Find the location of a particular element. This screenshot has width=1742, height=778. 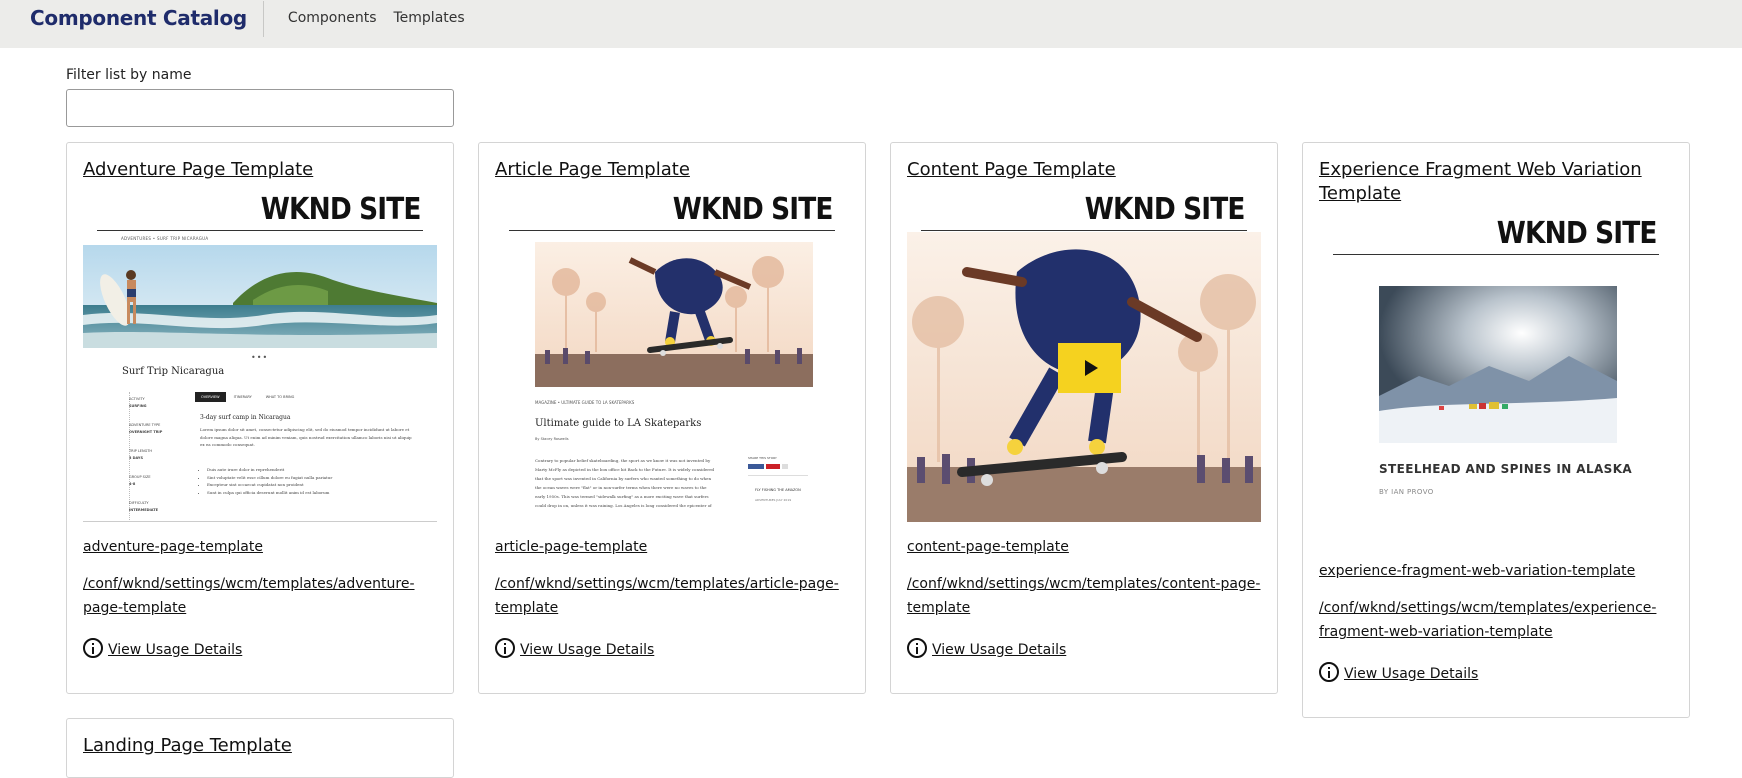

thumb-breadcrumb: ADVENTURES • SURF TRIP NICARAGUA is located at coordinates (165, 238).